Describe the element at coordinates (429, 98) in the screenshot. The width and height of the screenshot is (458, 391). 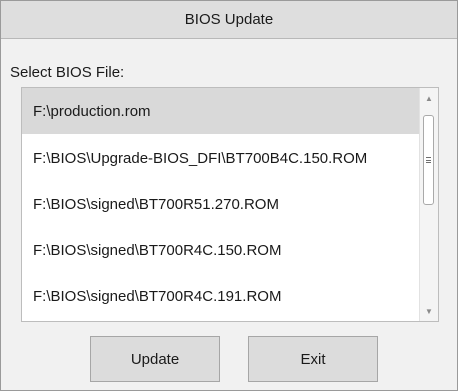
I see `scroll-up-icon: ▲` at that location.